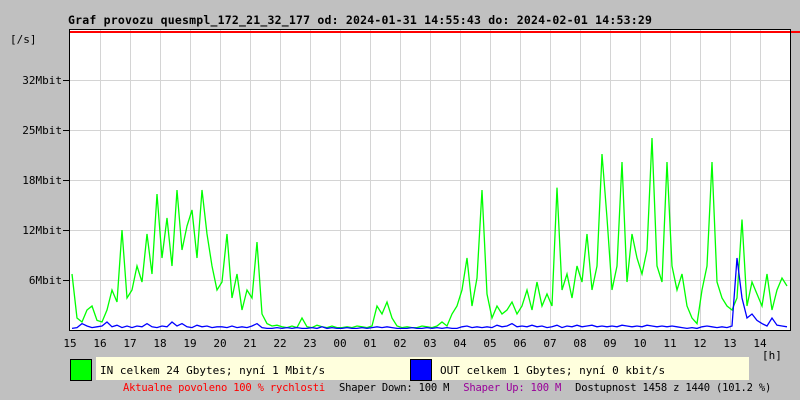  Describe the element at coordinates (550, 343) in the screenshot. I see `x-tick-label: 07` at that location.